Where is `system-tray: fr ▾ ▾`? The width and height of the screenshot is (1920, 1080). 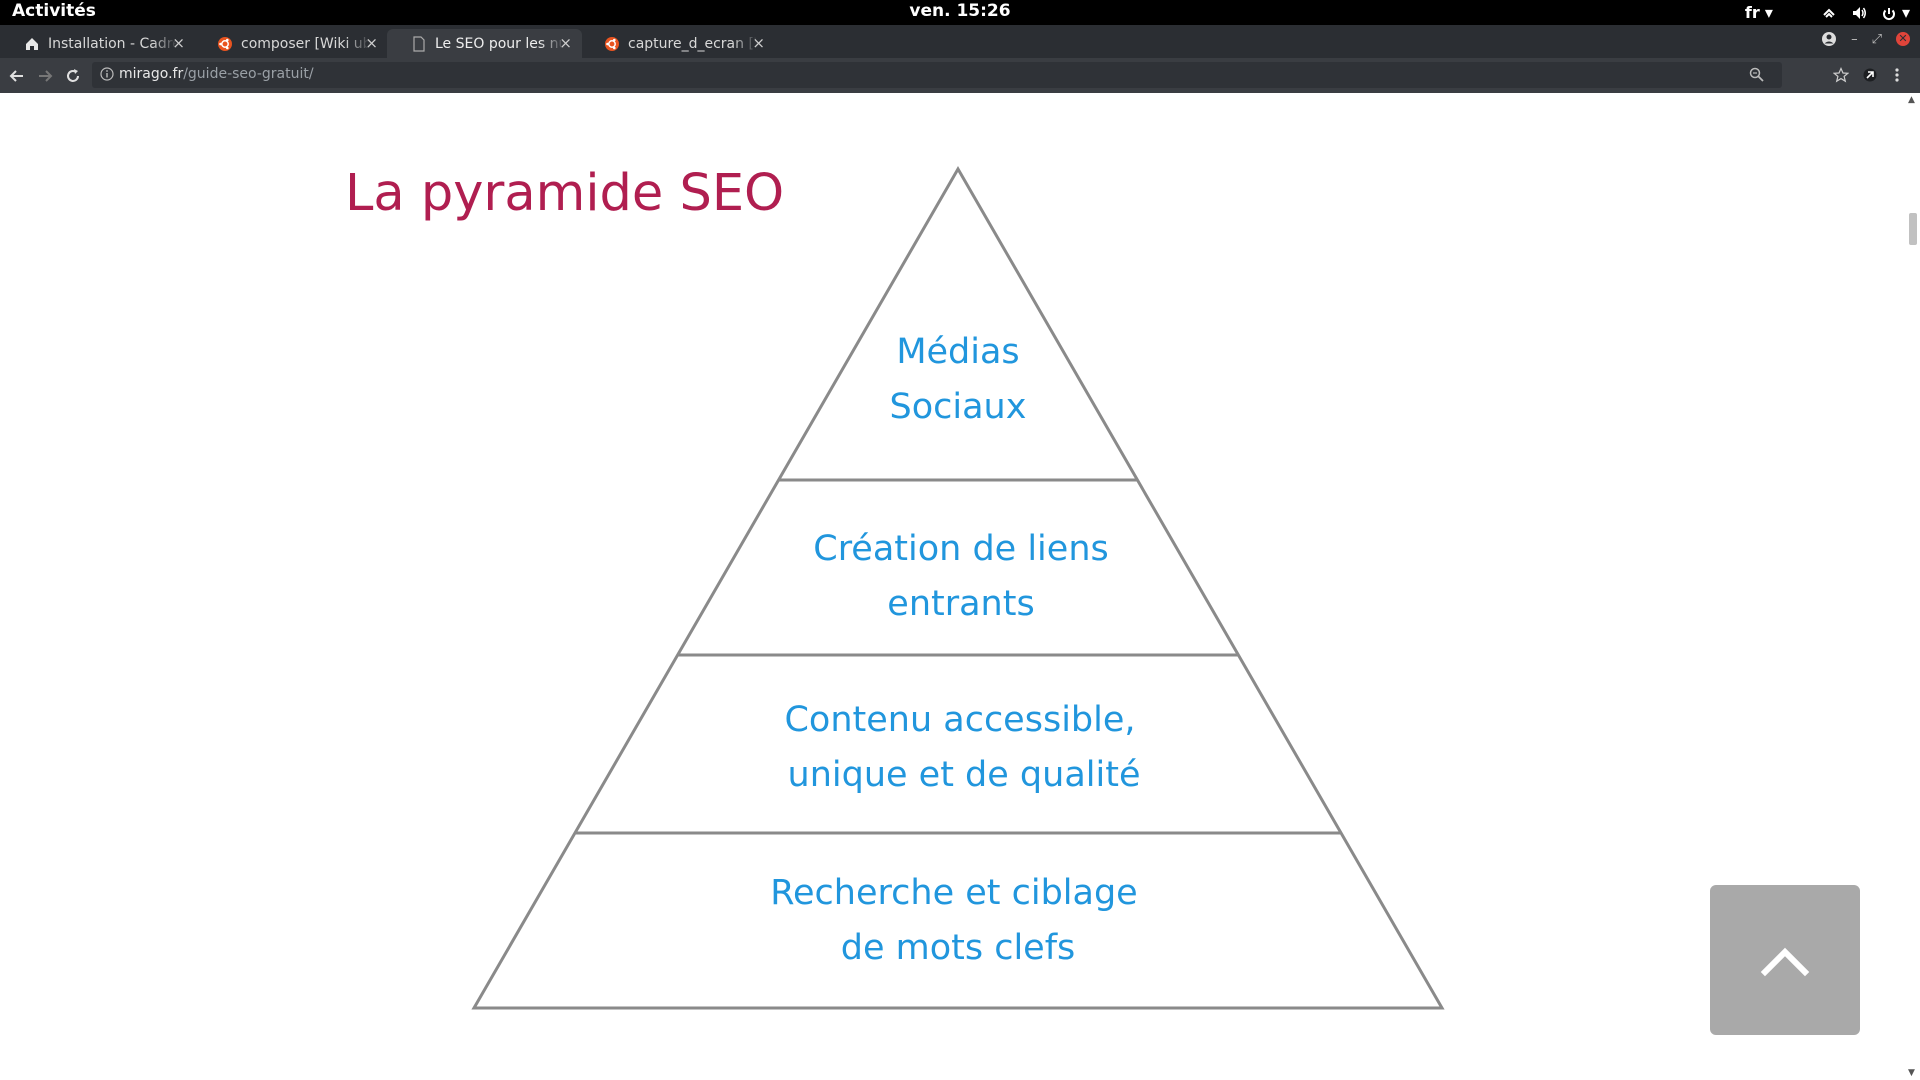 system-tray: fr ▾ ▾ is located at coordinates (1827, 12).